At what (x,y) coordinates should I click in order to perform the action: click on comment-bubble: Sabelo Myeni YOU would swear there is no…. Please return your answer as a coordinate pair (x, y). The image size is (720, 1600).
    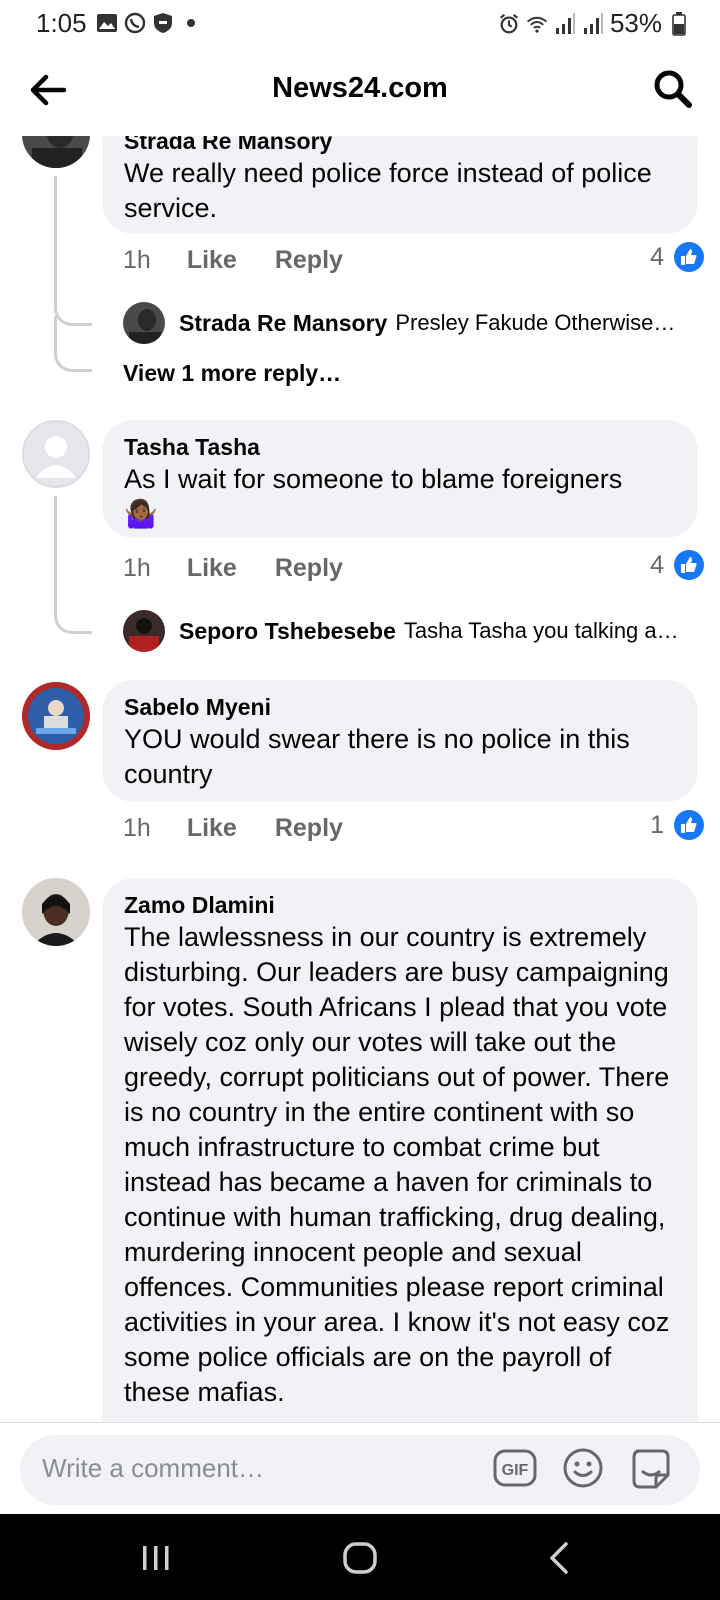
    Looking at the image, I should click on (400, 741).